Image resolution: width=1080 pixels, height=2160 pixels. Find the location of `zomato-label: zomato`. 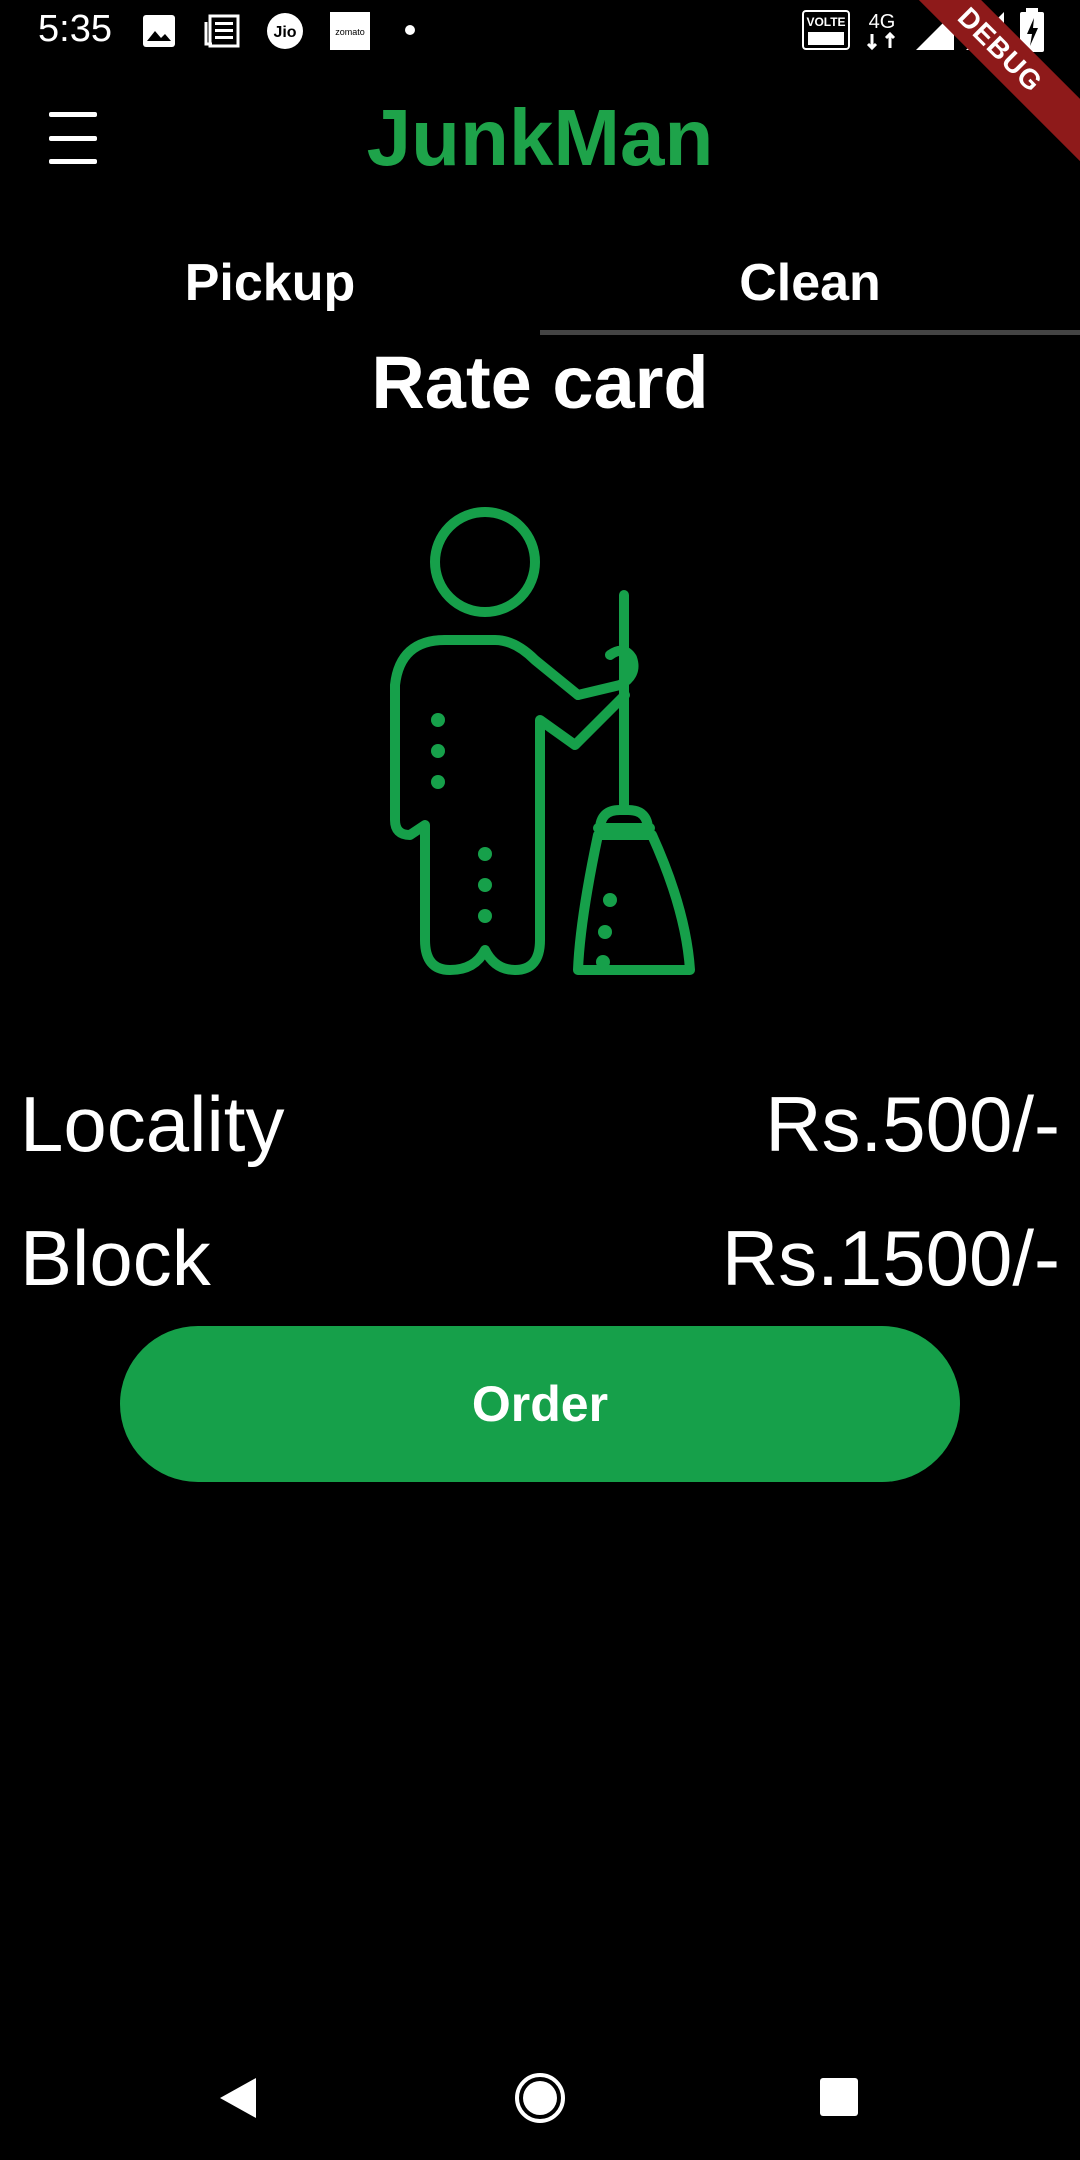

zomato-label: zomato is located at coordinates (350, 32).